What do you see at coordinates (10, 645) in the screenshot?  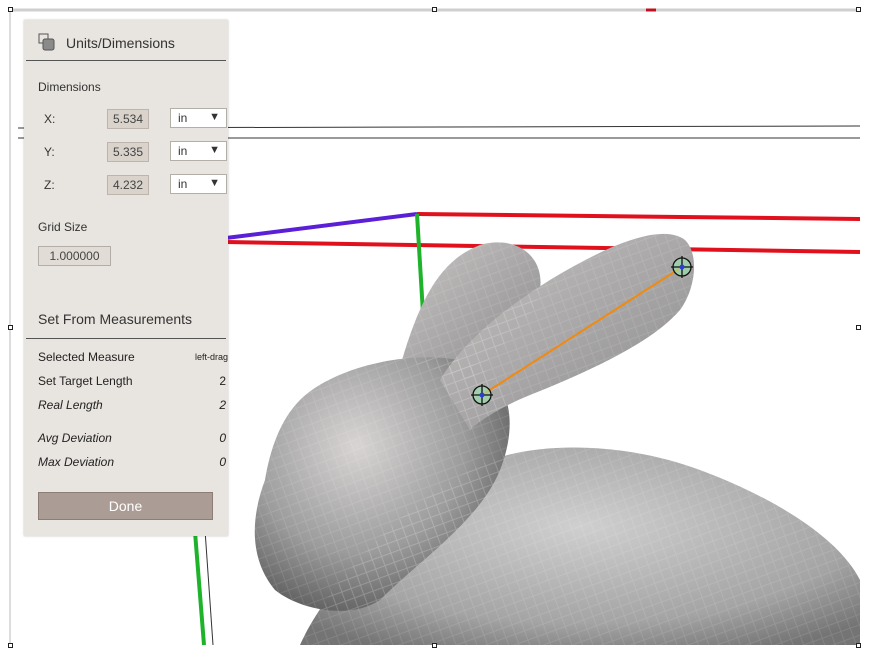 I see `resize-handle-bottom-left` at bounding box center [10, 645].